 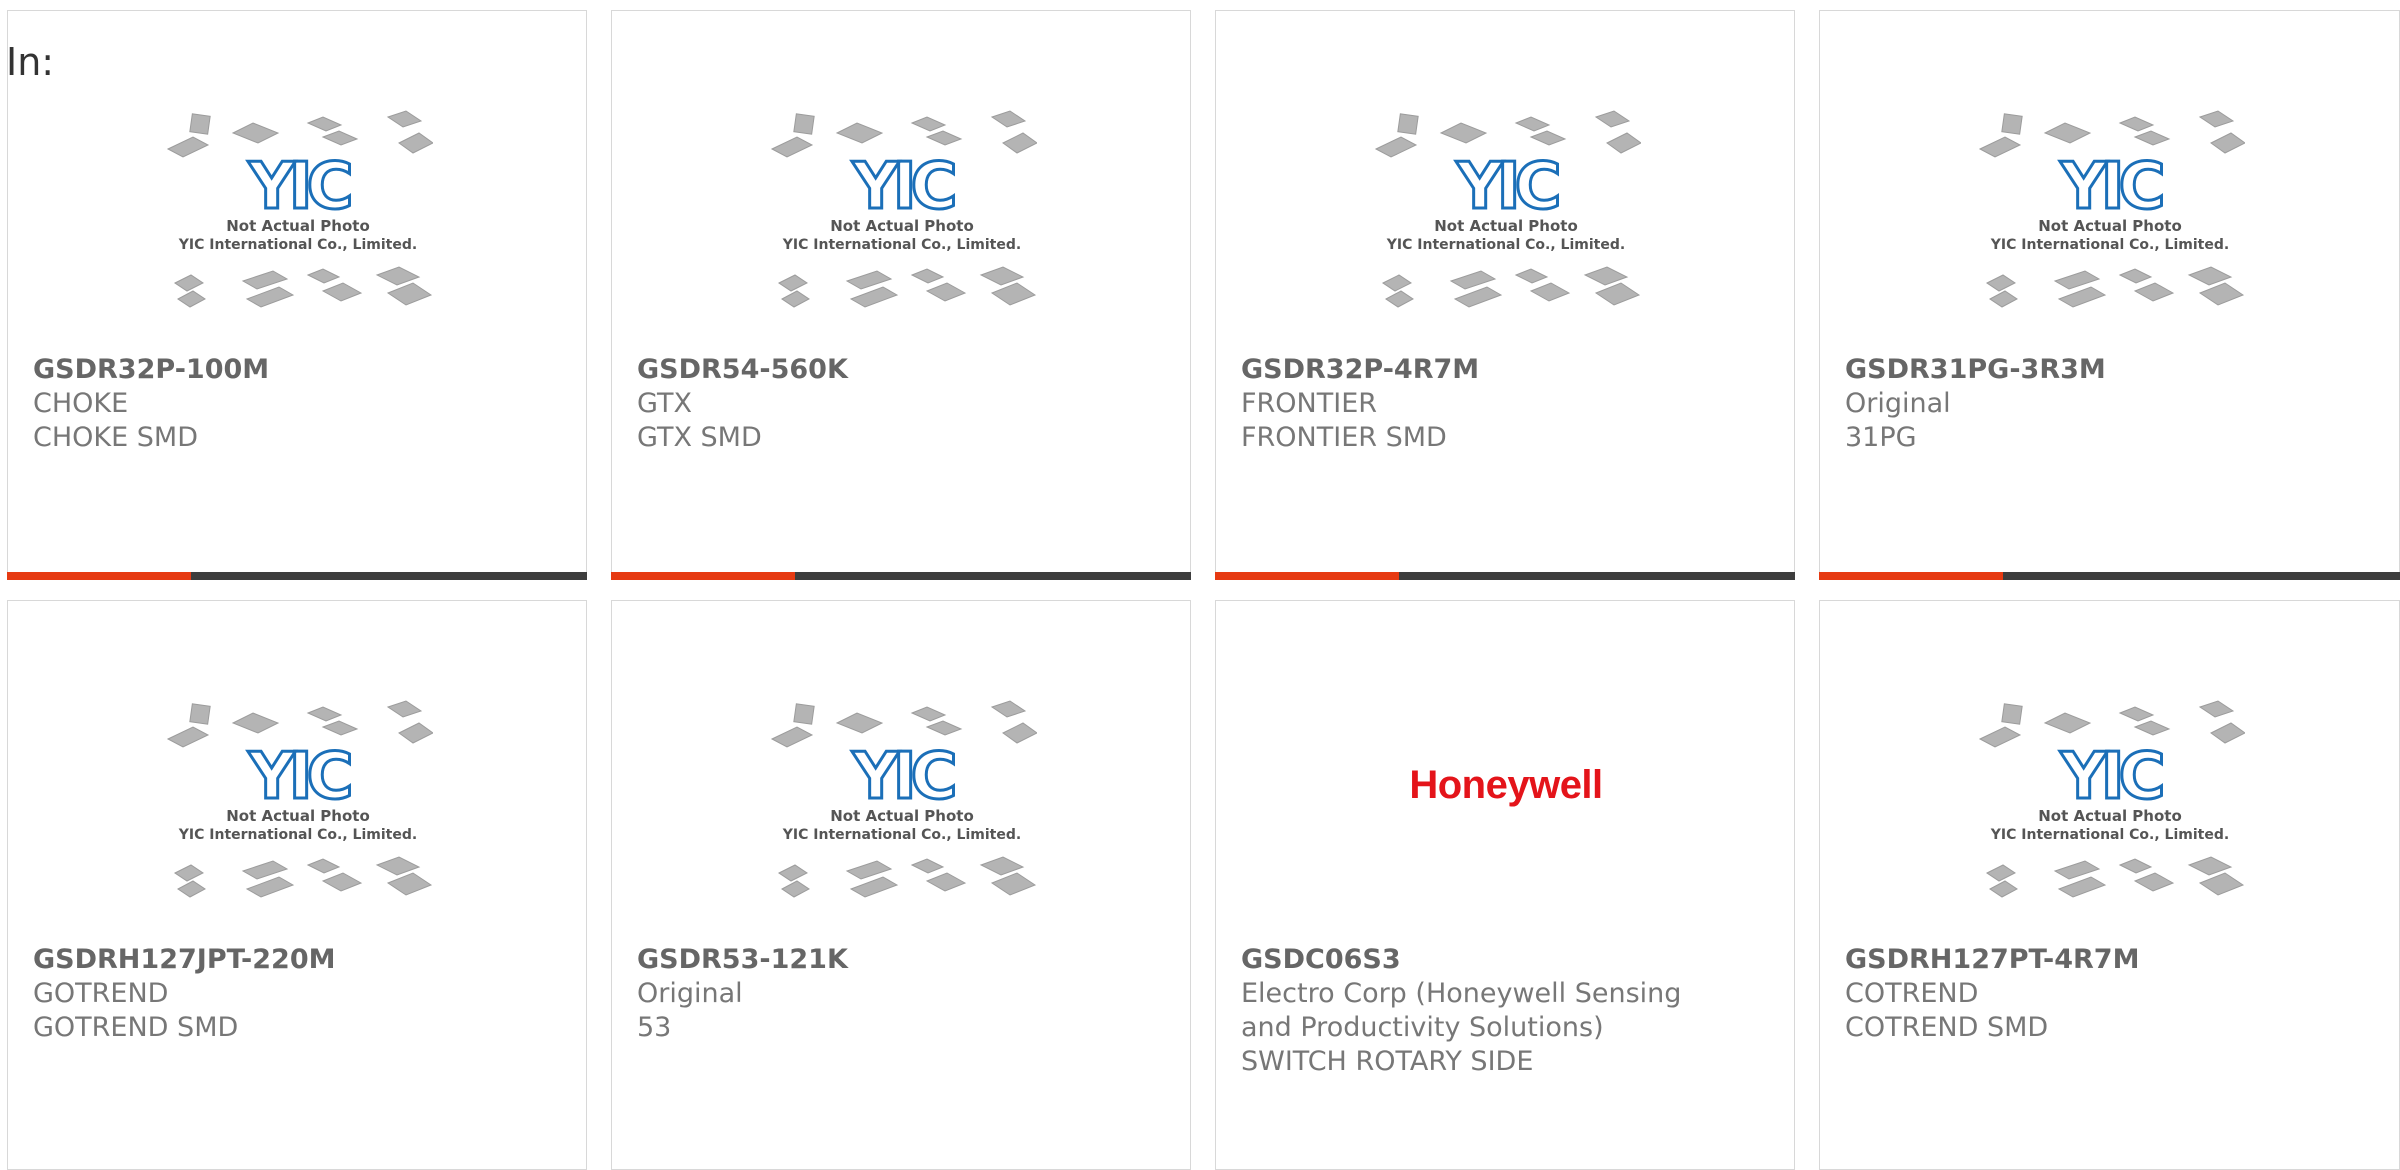 I want to click on manufacturer: GTX, so click(x=664, y=403).